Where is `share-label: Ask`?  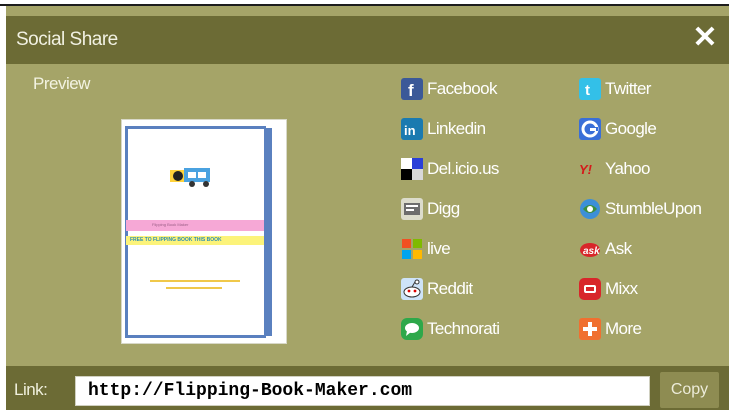
share-label: Ask is located at coordinates (618, 248).